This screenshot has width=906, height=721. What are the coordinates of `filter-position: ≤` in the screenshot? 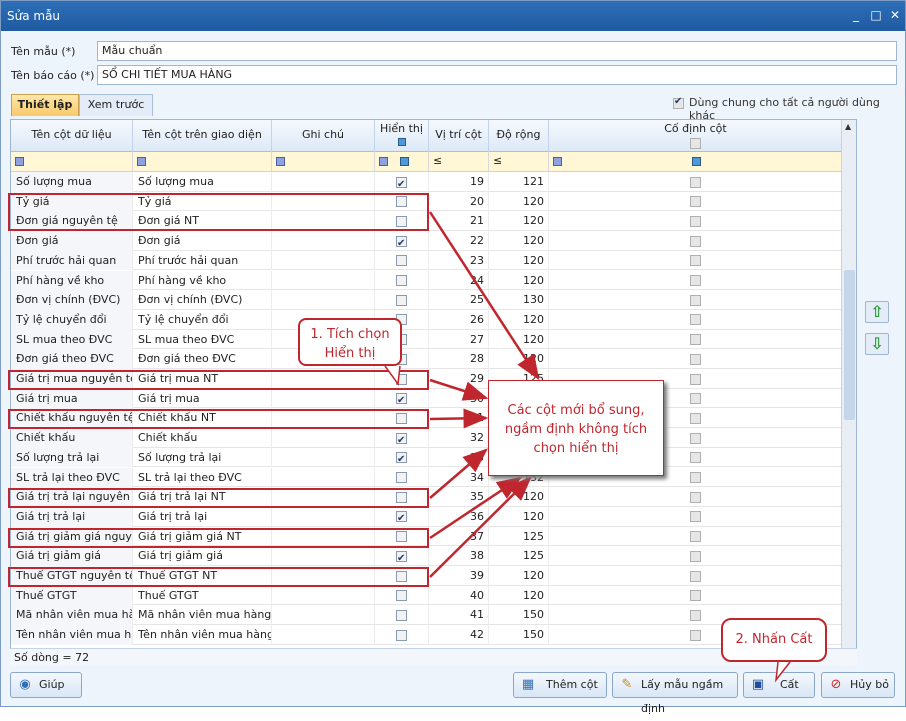 It's located at (459, 162).